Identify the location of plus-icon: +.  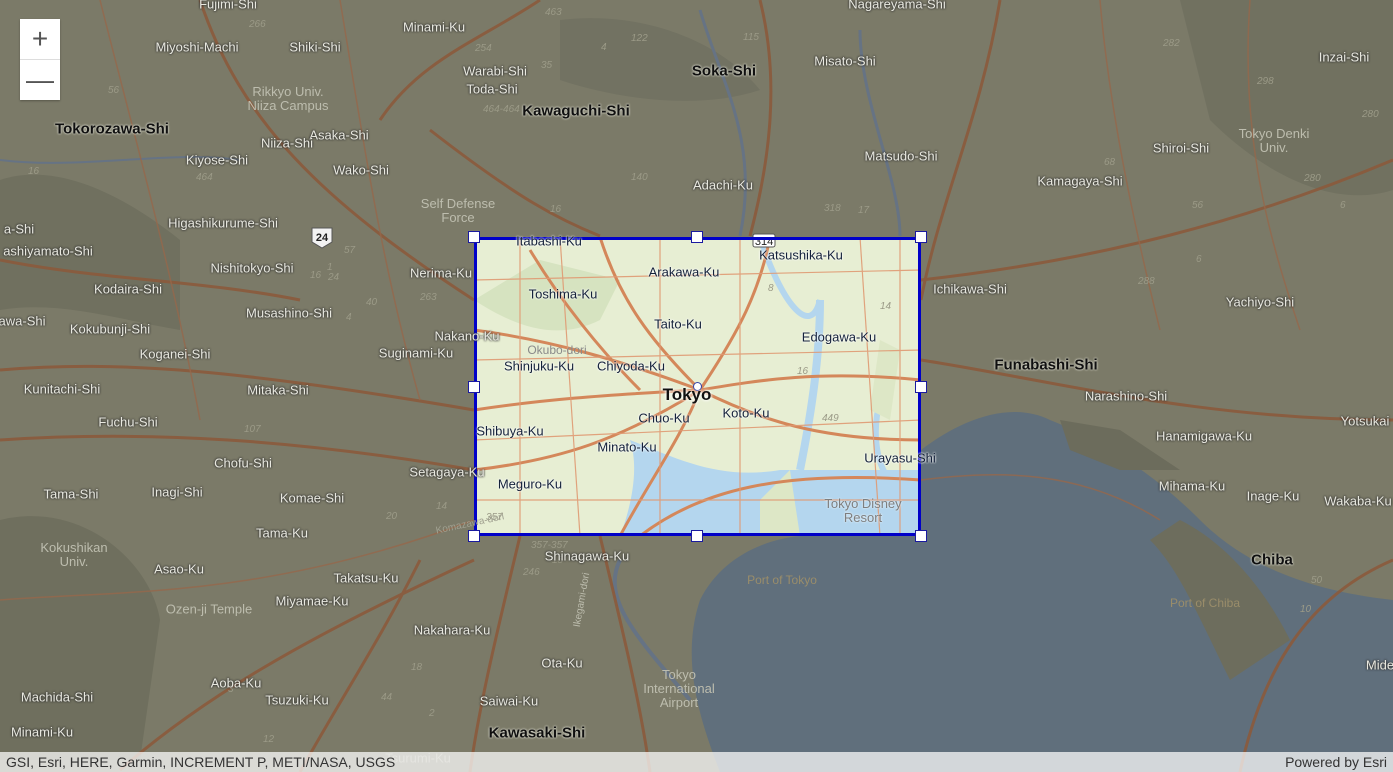
(40, 38).